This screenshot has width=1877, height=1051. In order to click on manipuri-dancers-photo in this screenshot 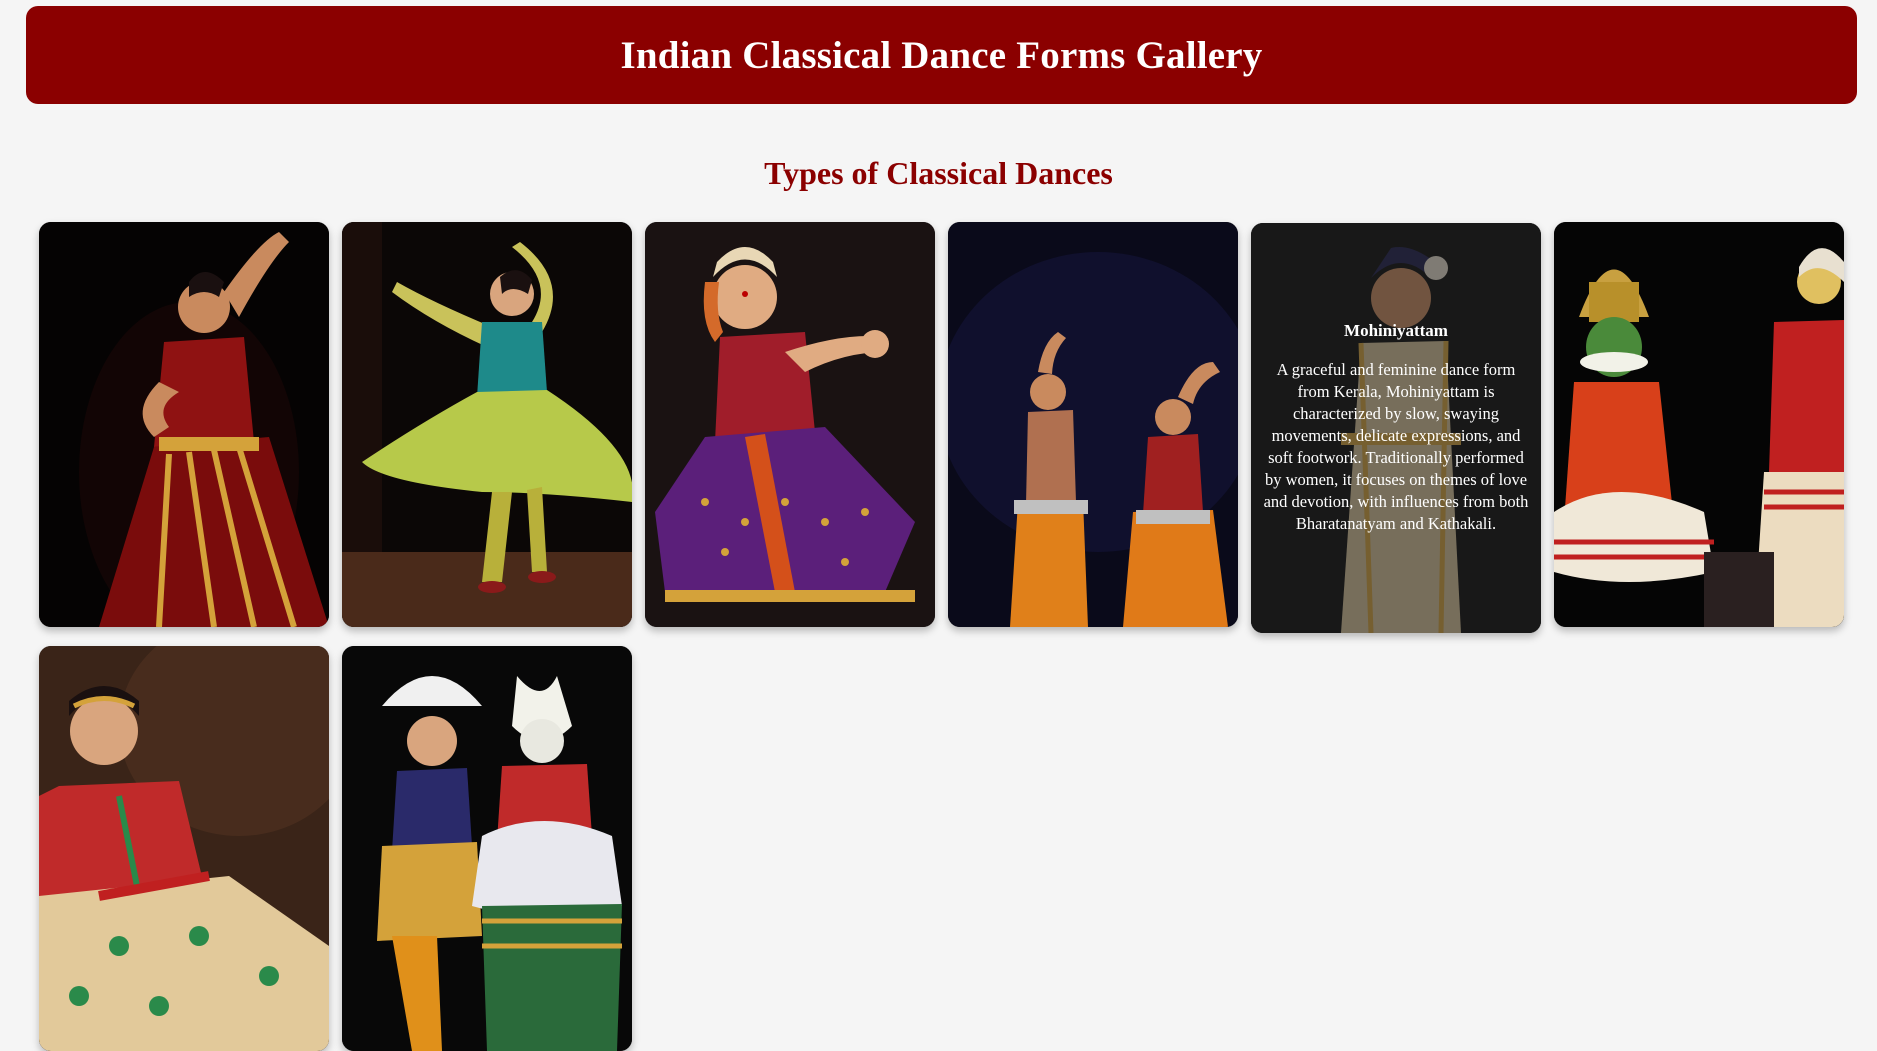, I will do `click(487, 848)`.